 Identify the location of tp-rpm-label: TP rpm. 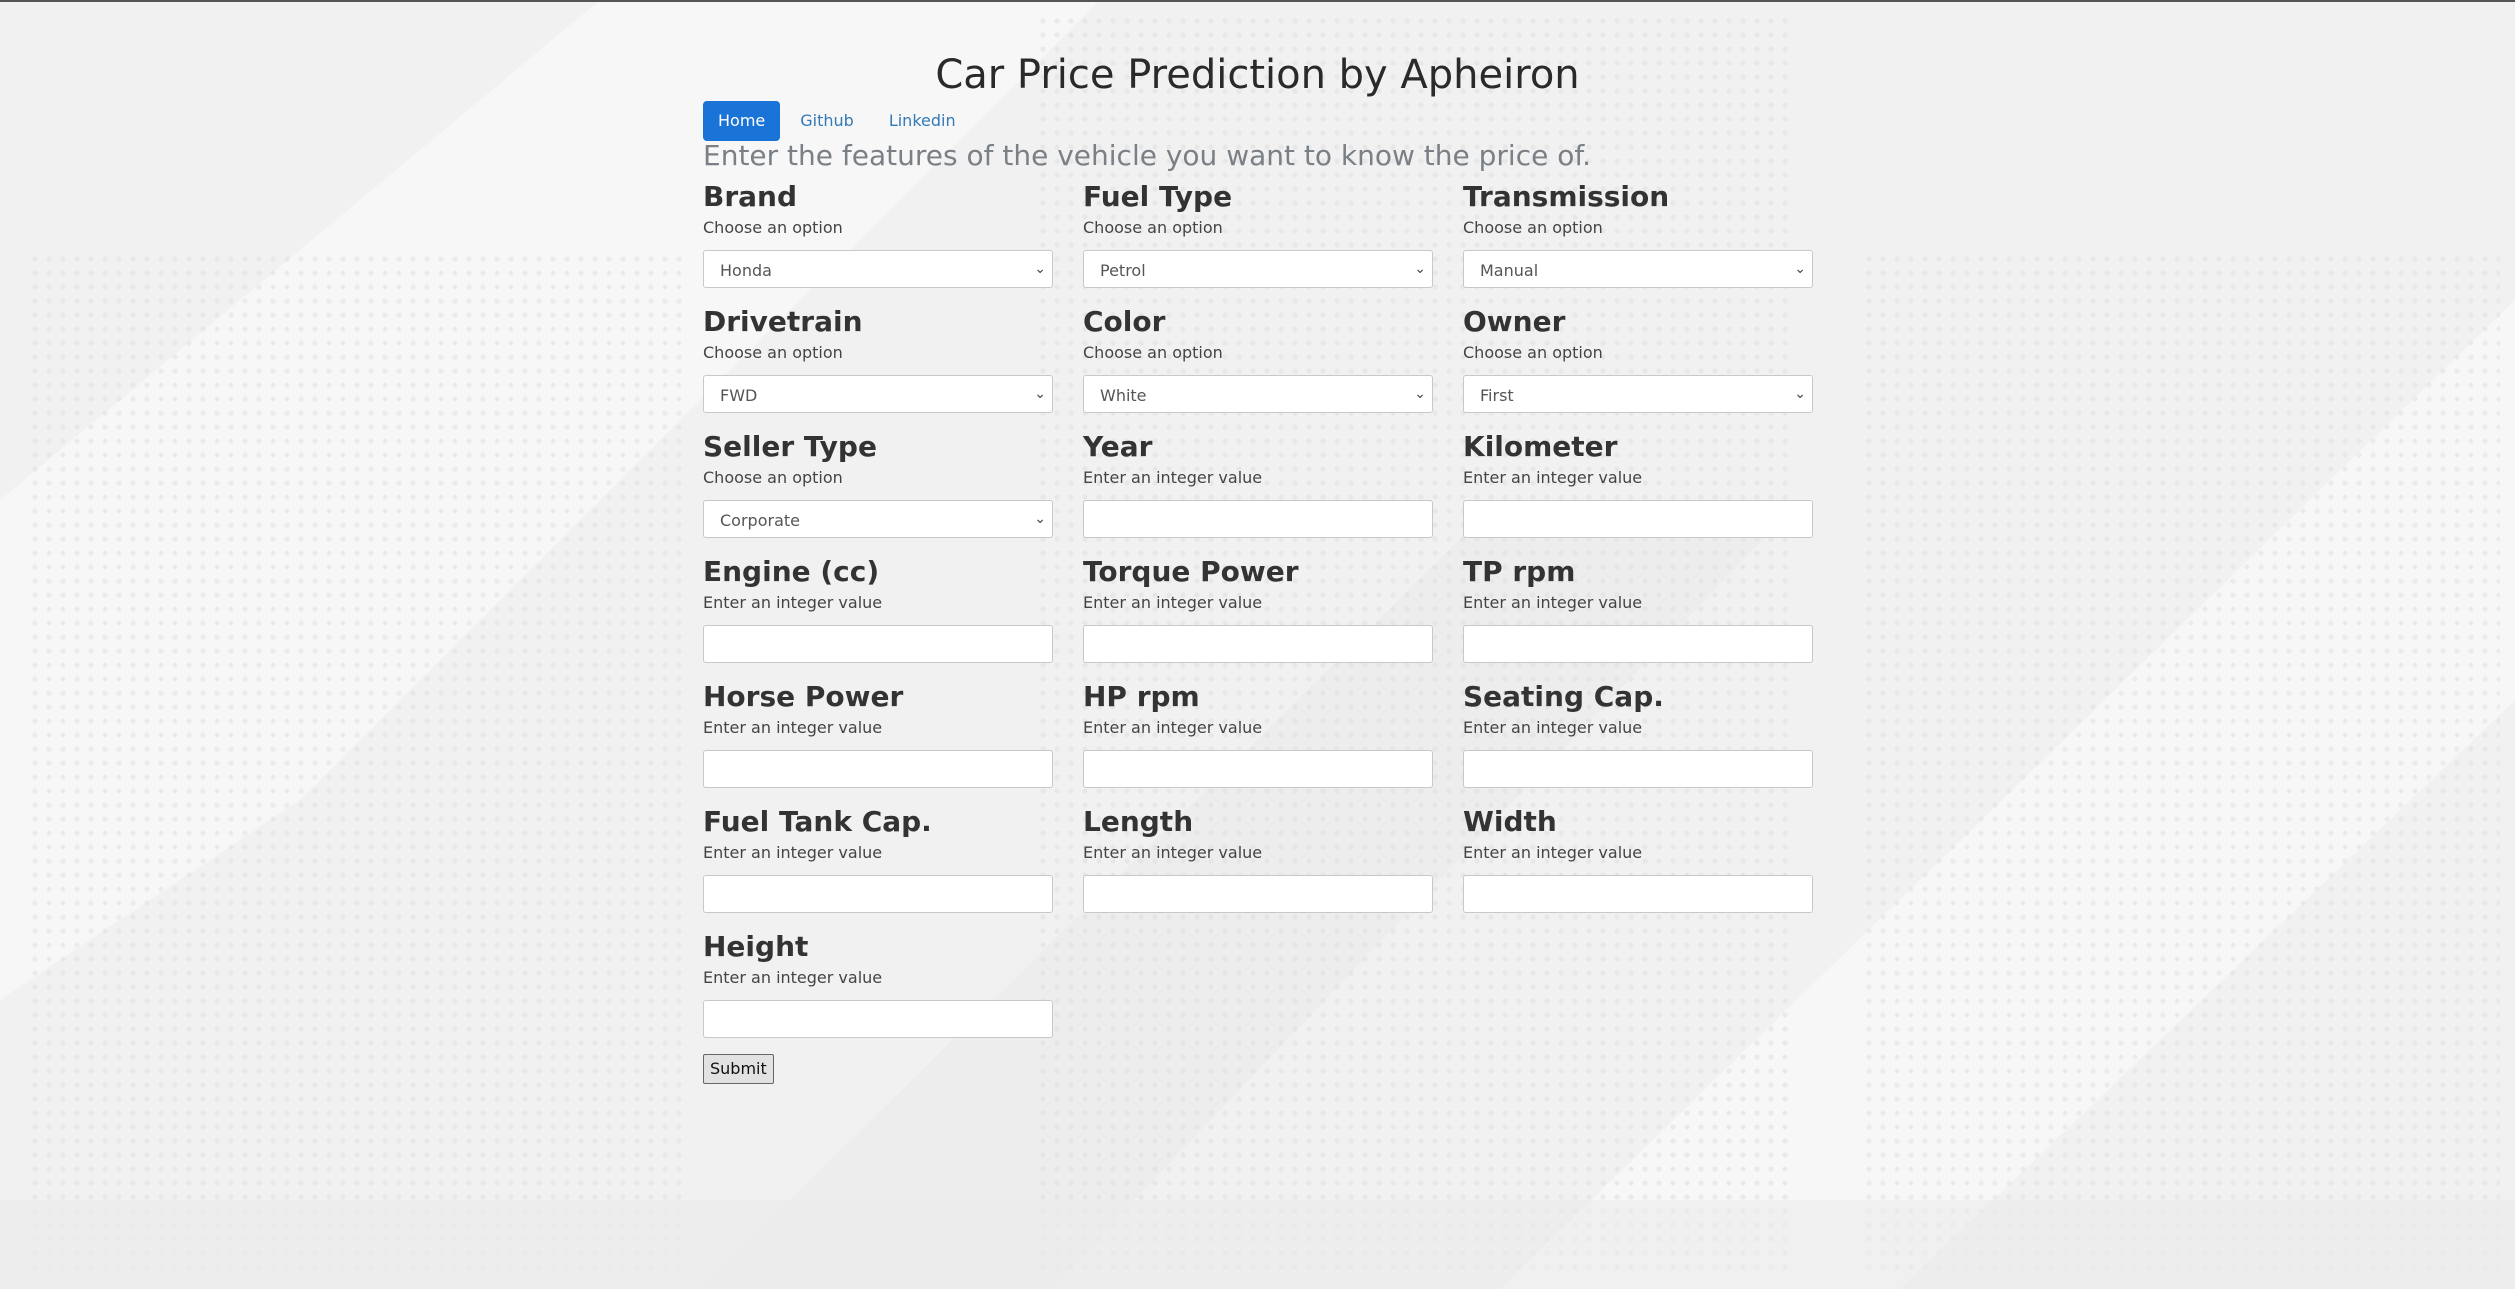
(1519, 571).